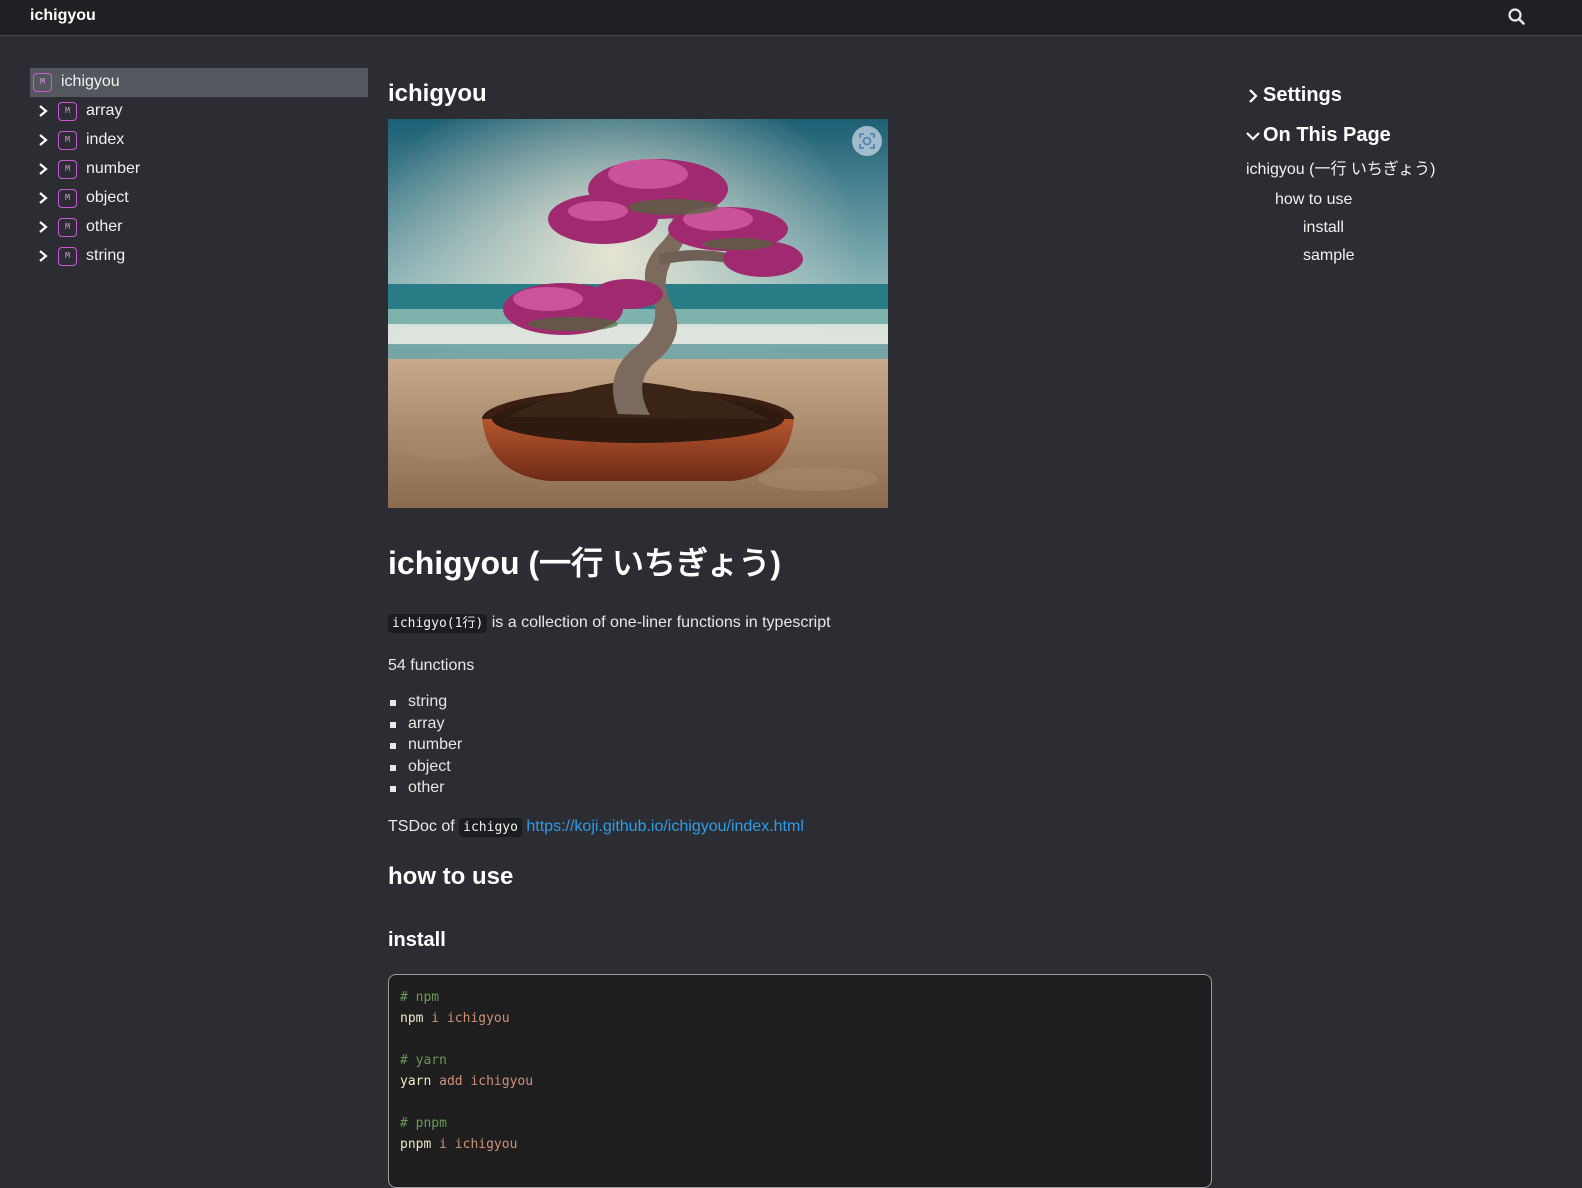  Describe the element at coordinates (199, 111) in the screenshot. I see `sidebar-item-array: M array` at that location.